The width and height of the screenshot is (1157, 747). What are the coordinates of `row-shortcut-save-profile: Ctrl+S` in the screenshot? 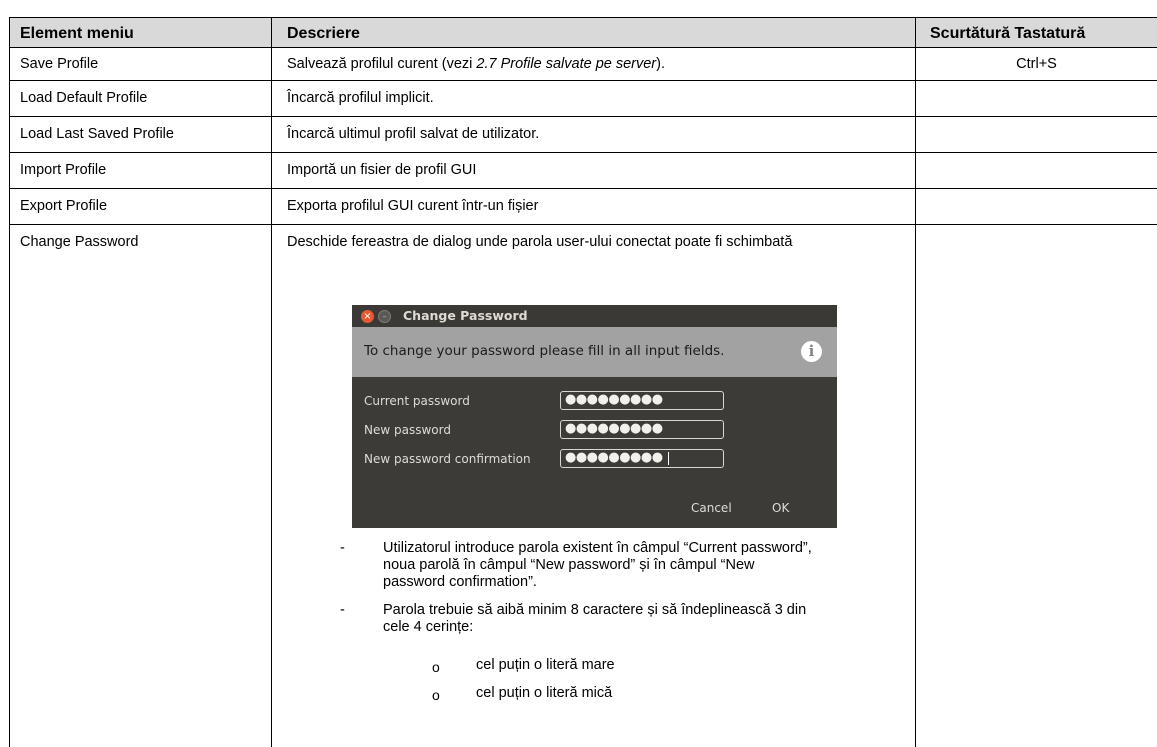 It's located at (1036, 64).